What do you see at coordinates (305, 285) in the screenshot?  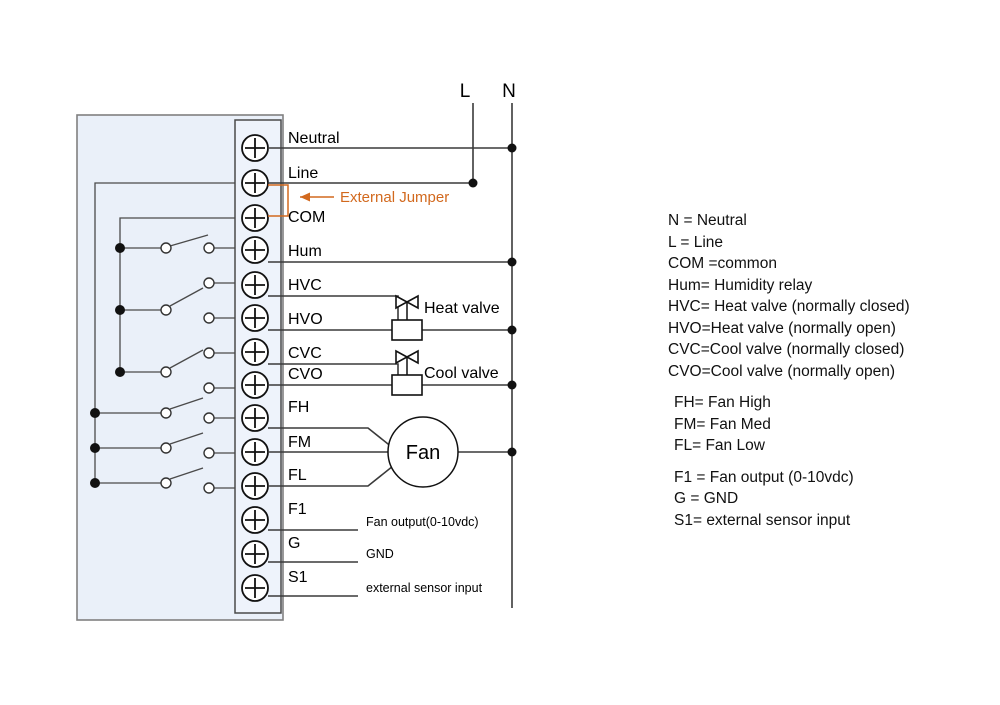 I see `terminal-label-hvc: HVC` at bounding box center [305, 285].